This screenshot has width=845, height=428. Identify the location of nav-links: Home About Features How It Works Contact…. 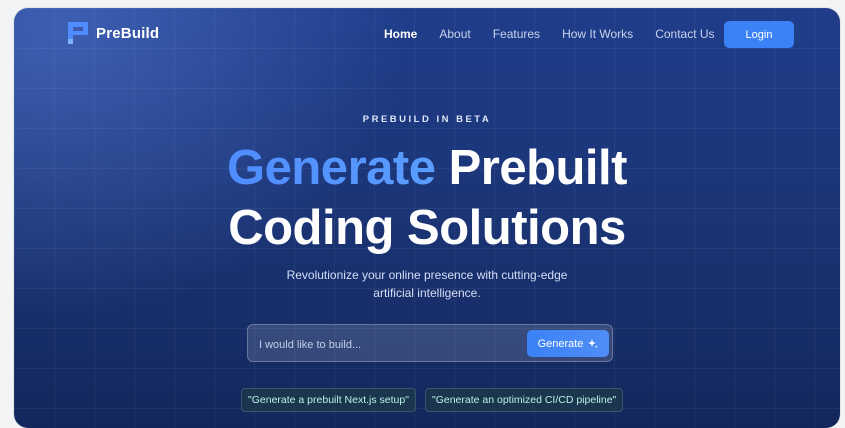
(549, 34).